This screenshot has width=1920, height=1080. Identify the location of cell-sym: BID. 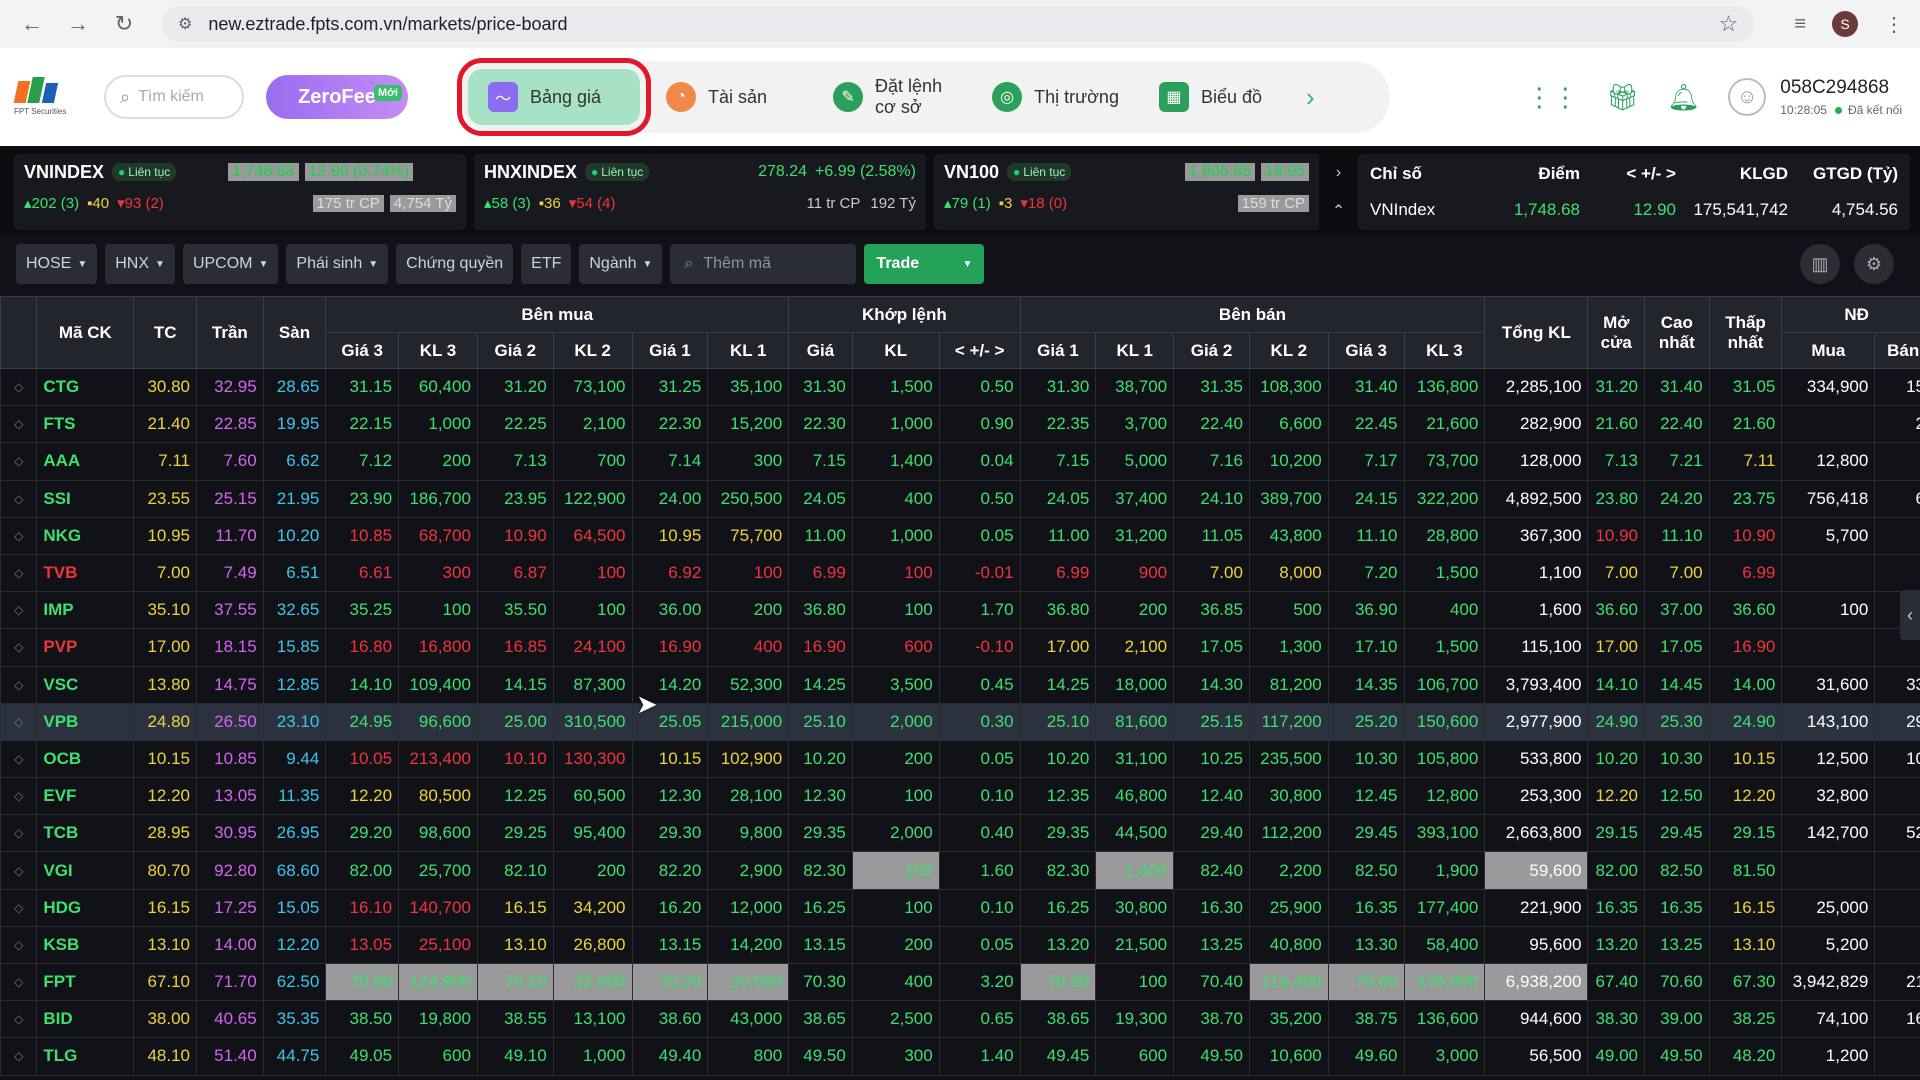
(85, 1019).